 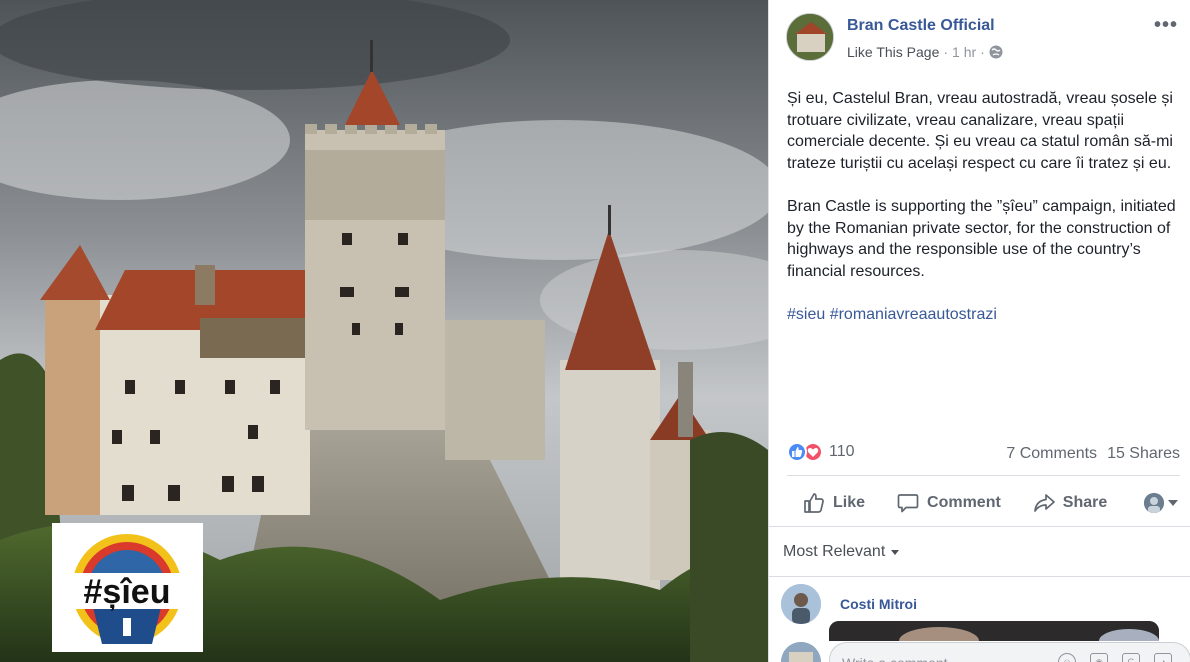 I want to click on comment-label: Comment, so click(x=964, y=502).